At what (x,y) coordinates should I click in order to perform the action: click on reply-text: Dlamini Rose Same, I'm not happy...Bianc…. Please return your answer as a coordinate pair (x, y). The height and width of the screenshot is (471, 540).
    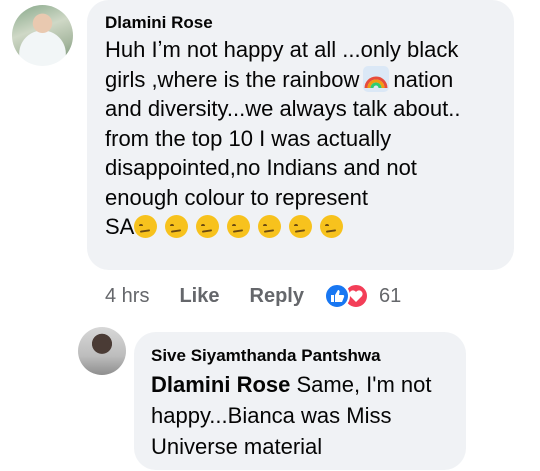
    Looking at the image, I should click on (301, 415).